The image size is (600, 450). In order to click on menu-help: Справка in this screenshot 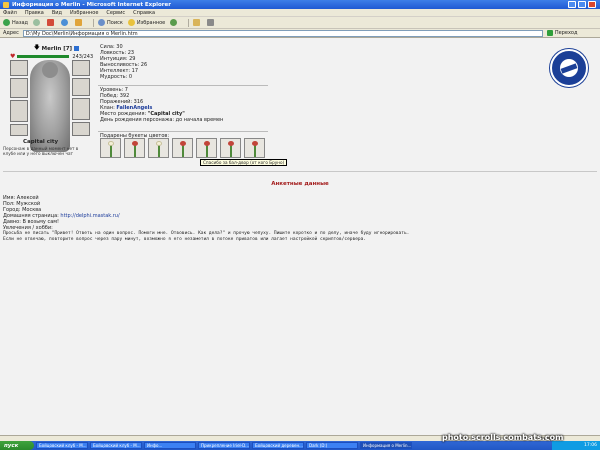, I will do `click(144, 13)`.